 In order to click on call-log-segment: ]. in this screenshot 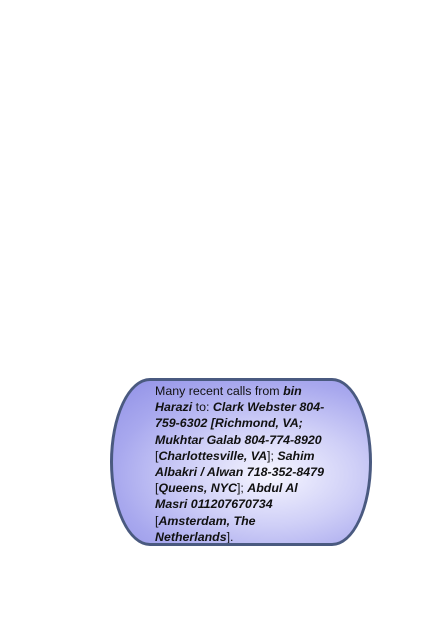, I will do `click(230, 536)`.